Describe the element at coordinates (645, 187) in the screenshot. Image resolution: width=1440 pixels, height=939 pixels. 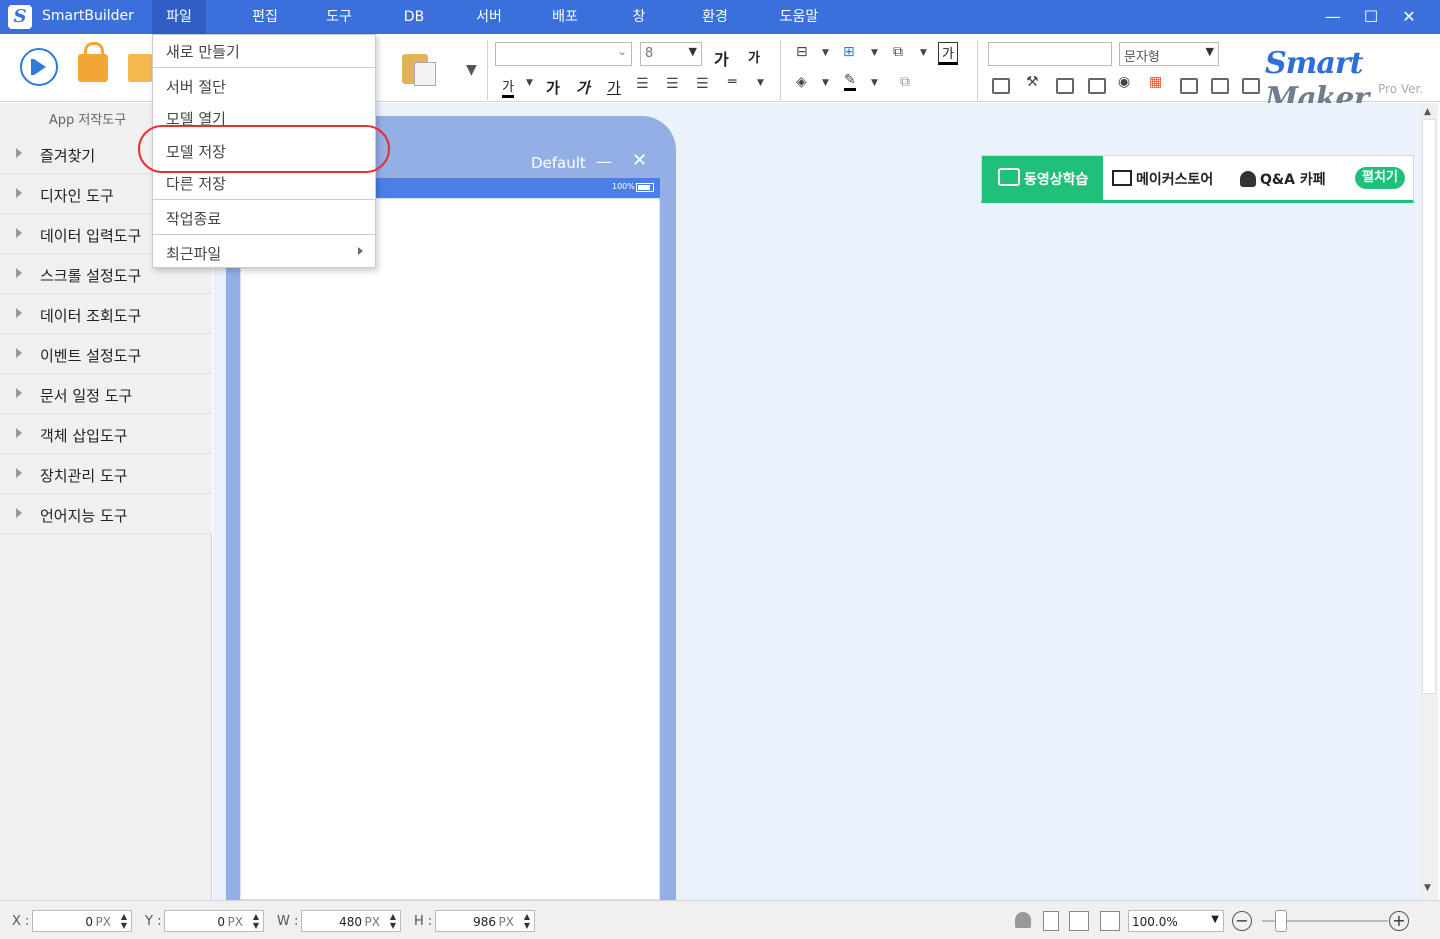
I see `battery-icon` at that location.